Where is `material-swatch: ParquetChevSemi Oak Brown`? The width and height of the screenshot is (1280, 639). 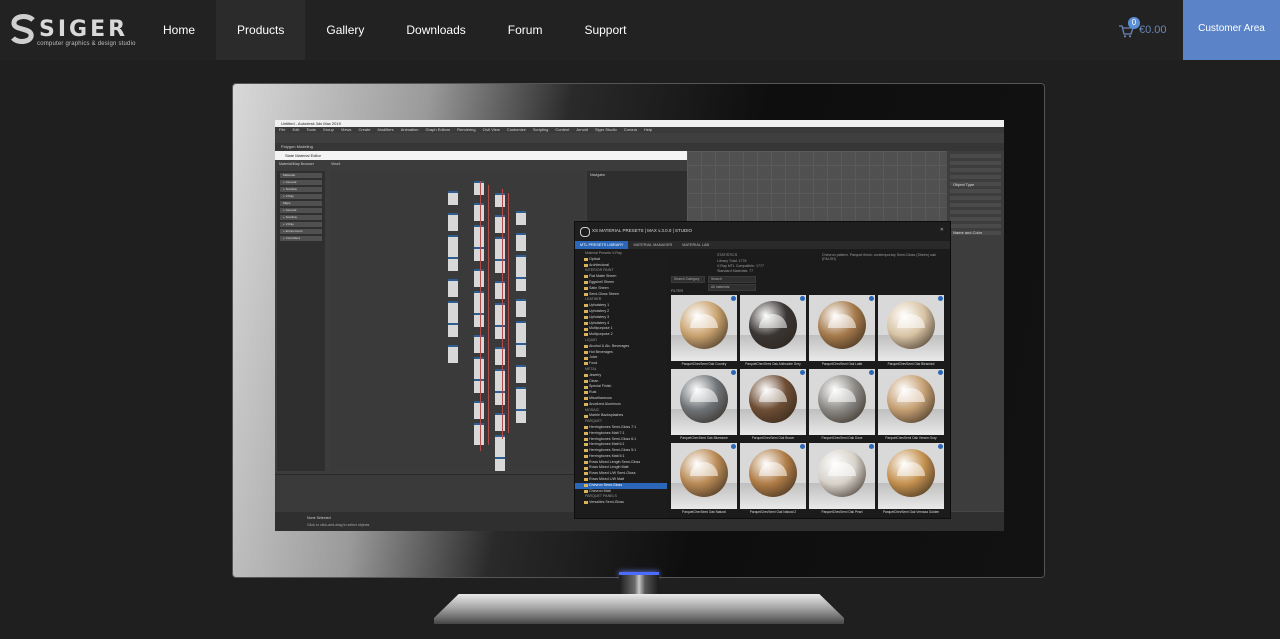 material-swatch: ParquetChevSemi Oak Brown is located at coordinates (773, 405).